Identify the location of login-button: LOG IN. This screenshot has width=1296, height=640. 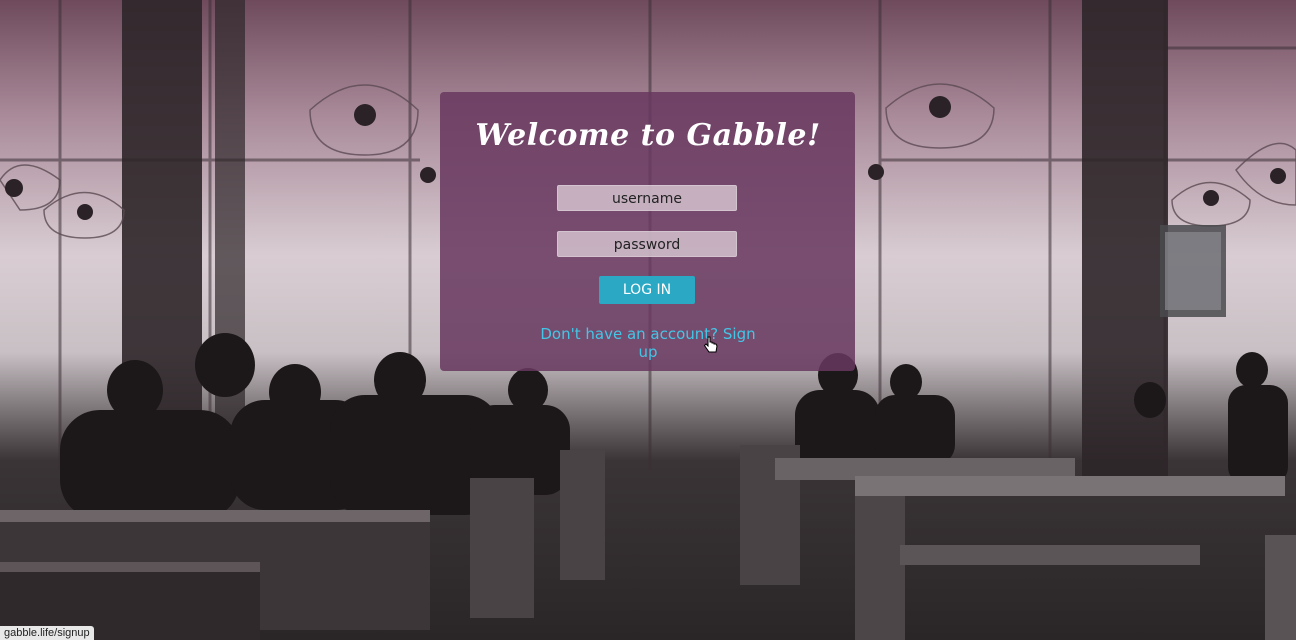
(647, 290).